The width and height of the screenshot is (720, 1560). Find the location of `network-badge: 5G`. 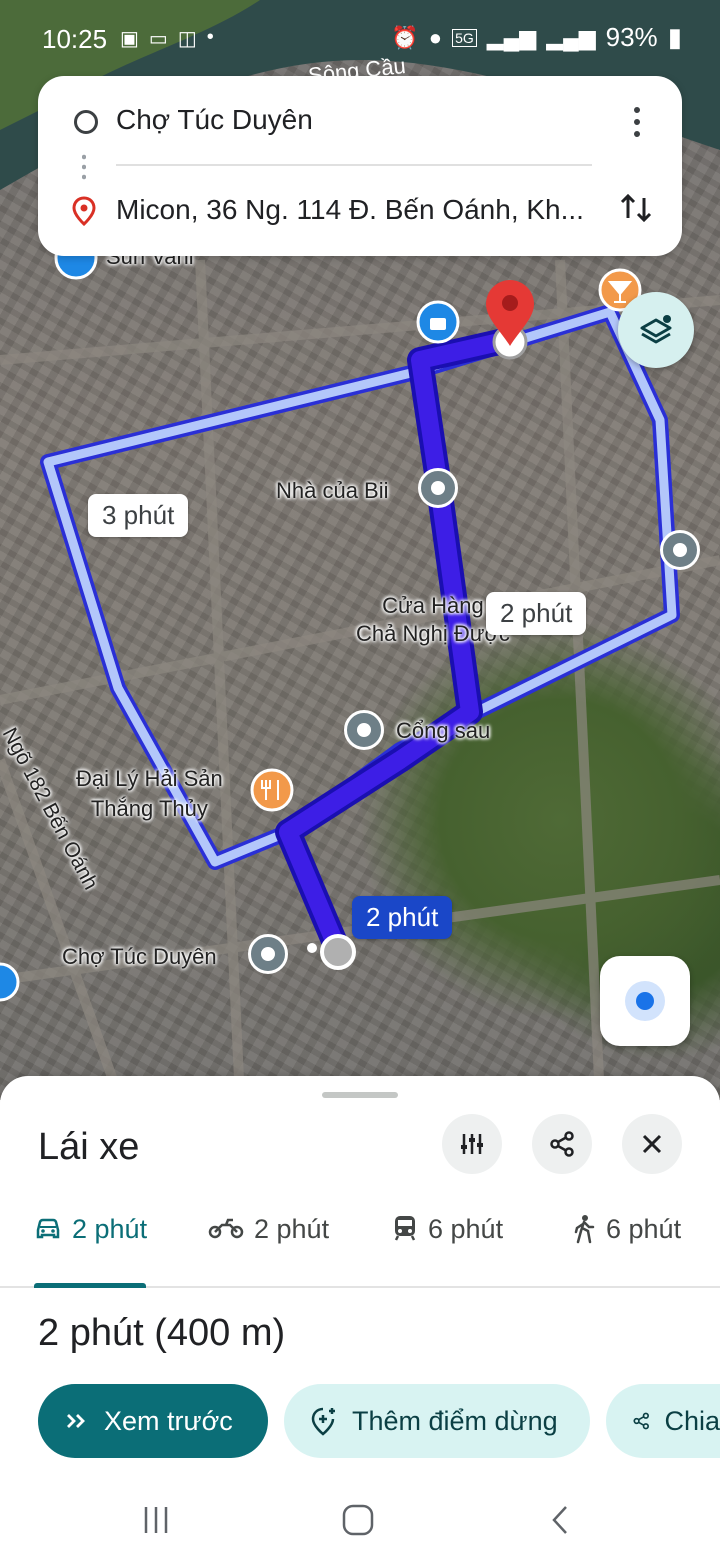

network-badge: 5G is located at coordinates (464, 37).